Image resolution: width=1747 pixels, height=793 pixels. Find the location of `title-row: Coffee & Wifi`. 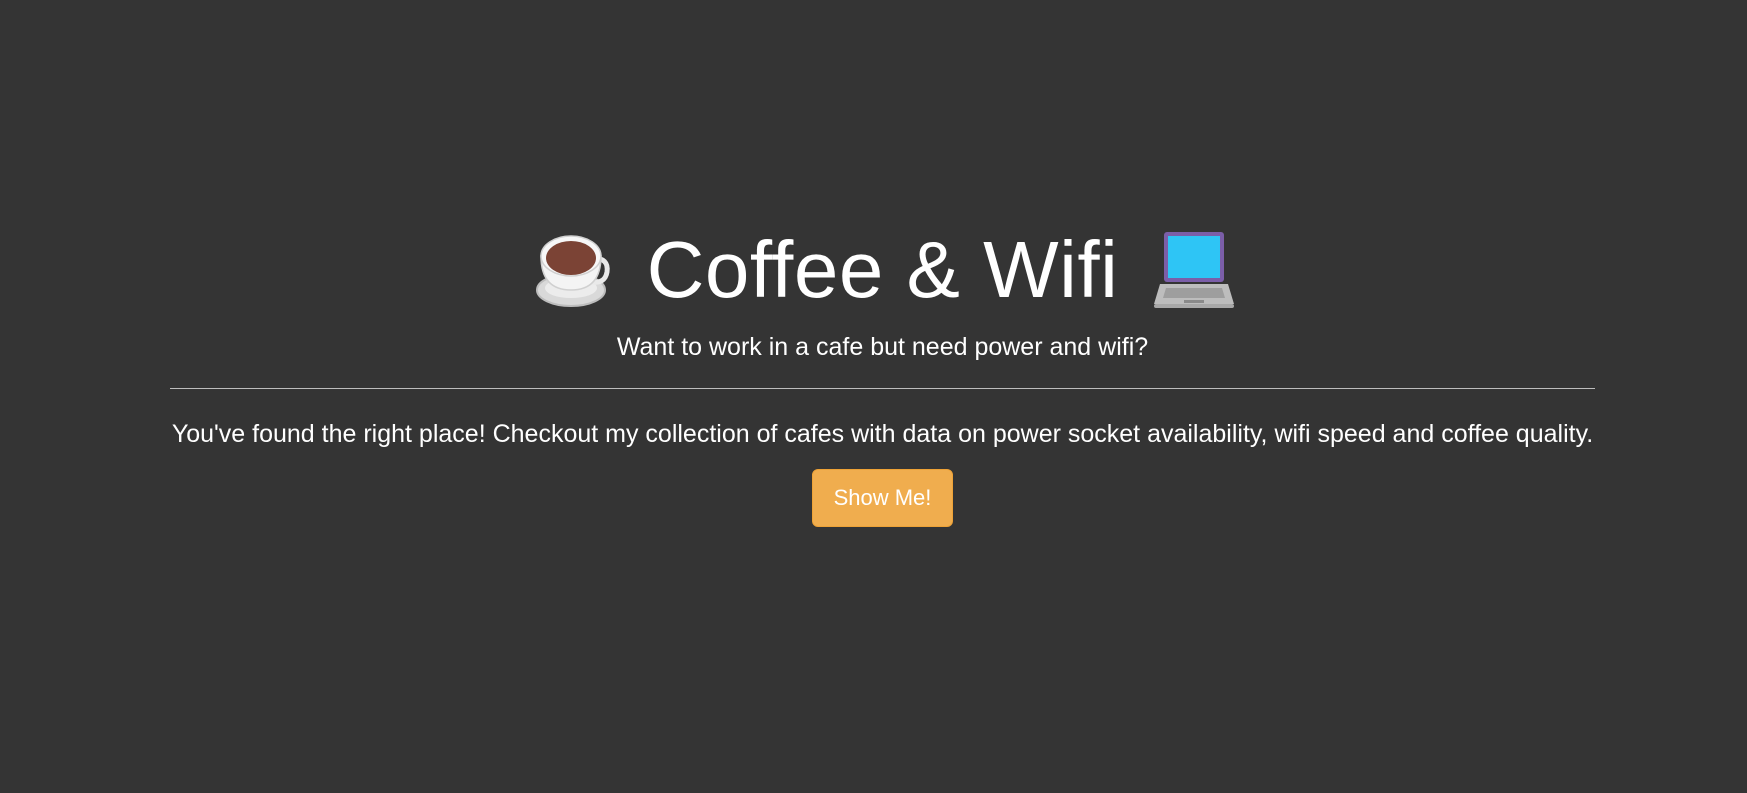

title-row: Coffee & Wifi is located at coordinates (882, 270).